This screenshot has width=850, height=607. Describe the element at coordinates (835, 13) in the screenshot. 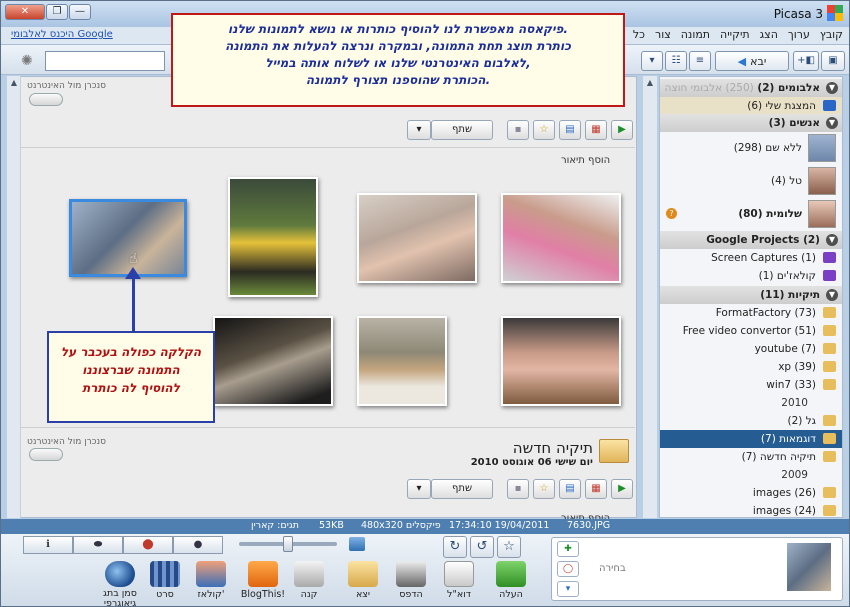

I see `picasa-logo-icon` at that location.